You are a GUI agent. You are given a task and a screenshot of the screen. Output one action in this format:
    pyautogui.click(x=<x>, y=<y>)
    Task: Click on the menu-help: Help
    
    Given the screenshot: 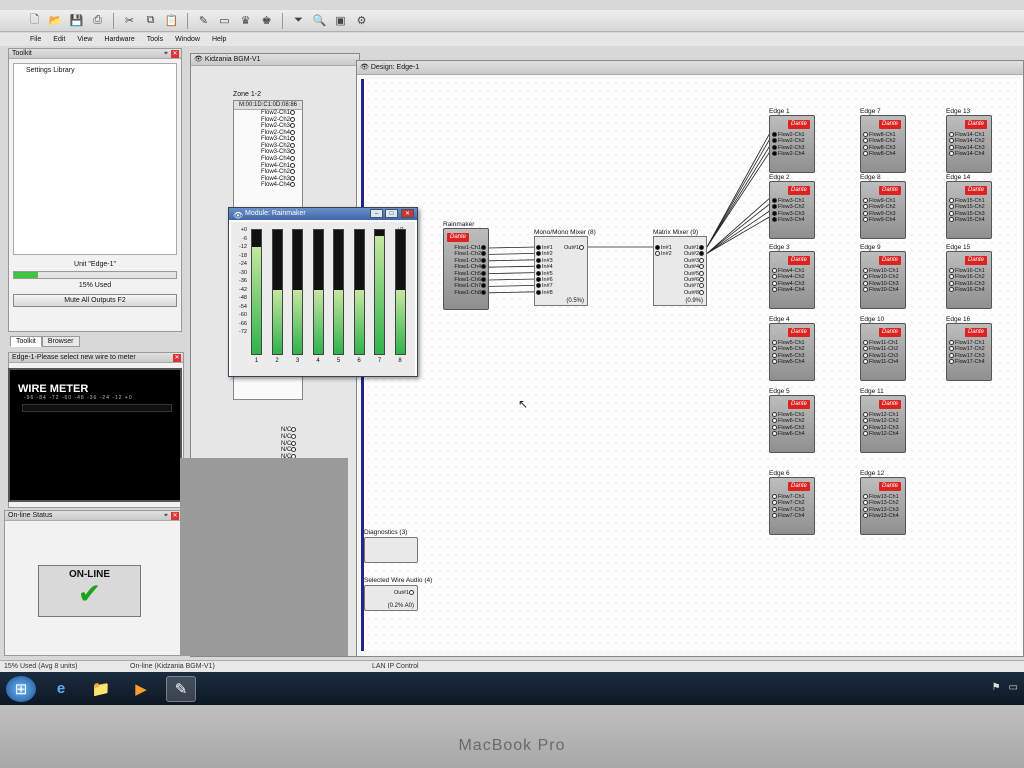 What is the action you would take?
    pyautogui.click(x=219, y=39)
    